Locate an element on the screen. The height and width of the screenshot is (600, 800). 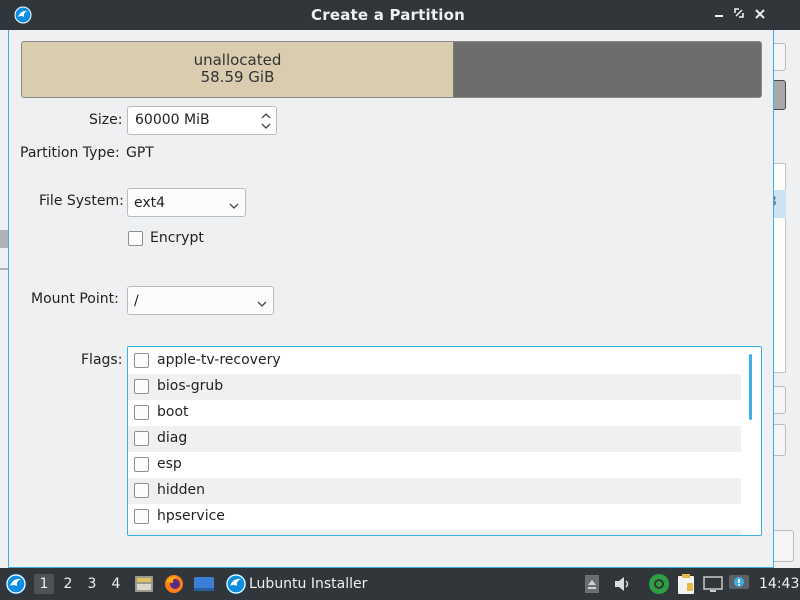
flag-row: hidden is located at coordinates (434, 491).